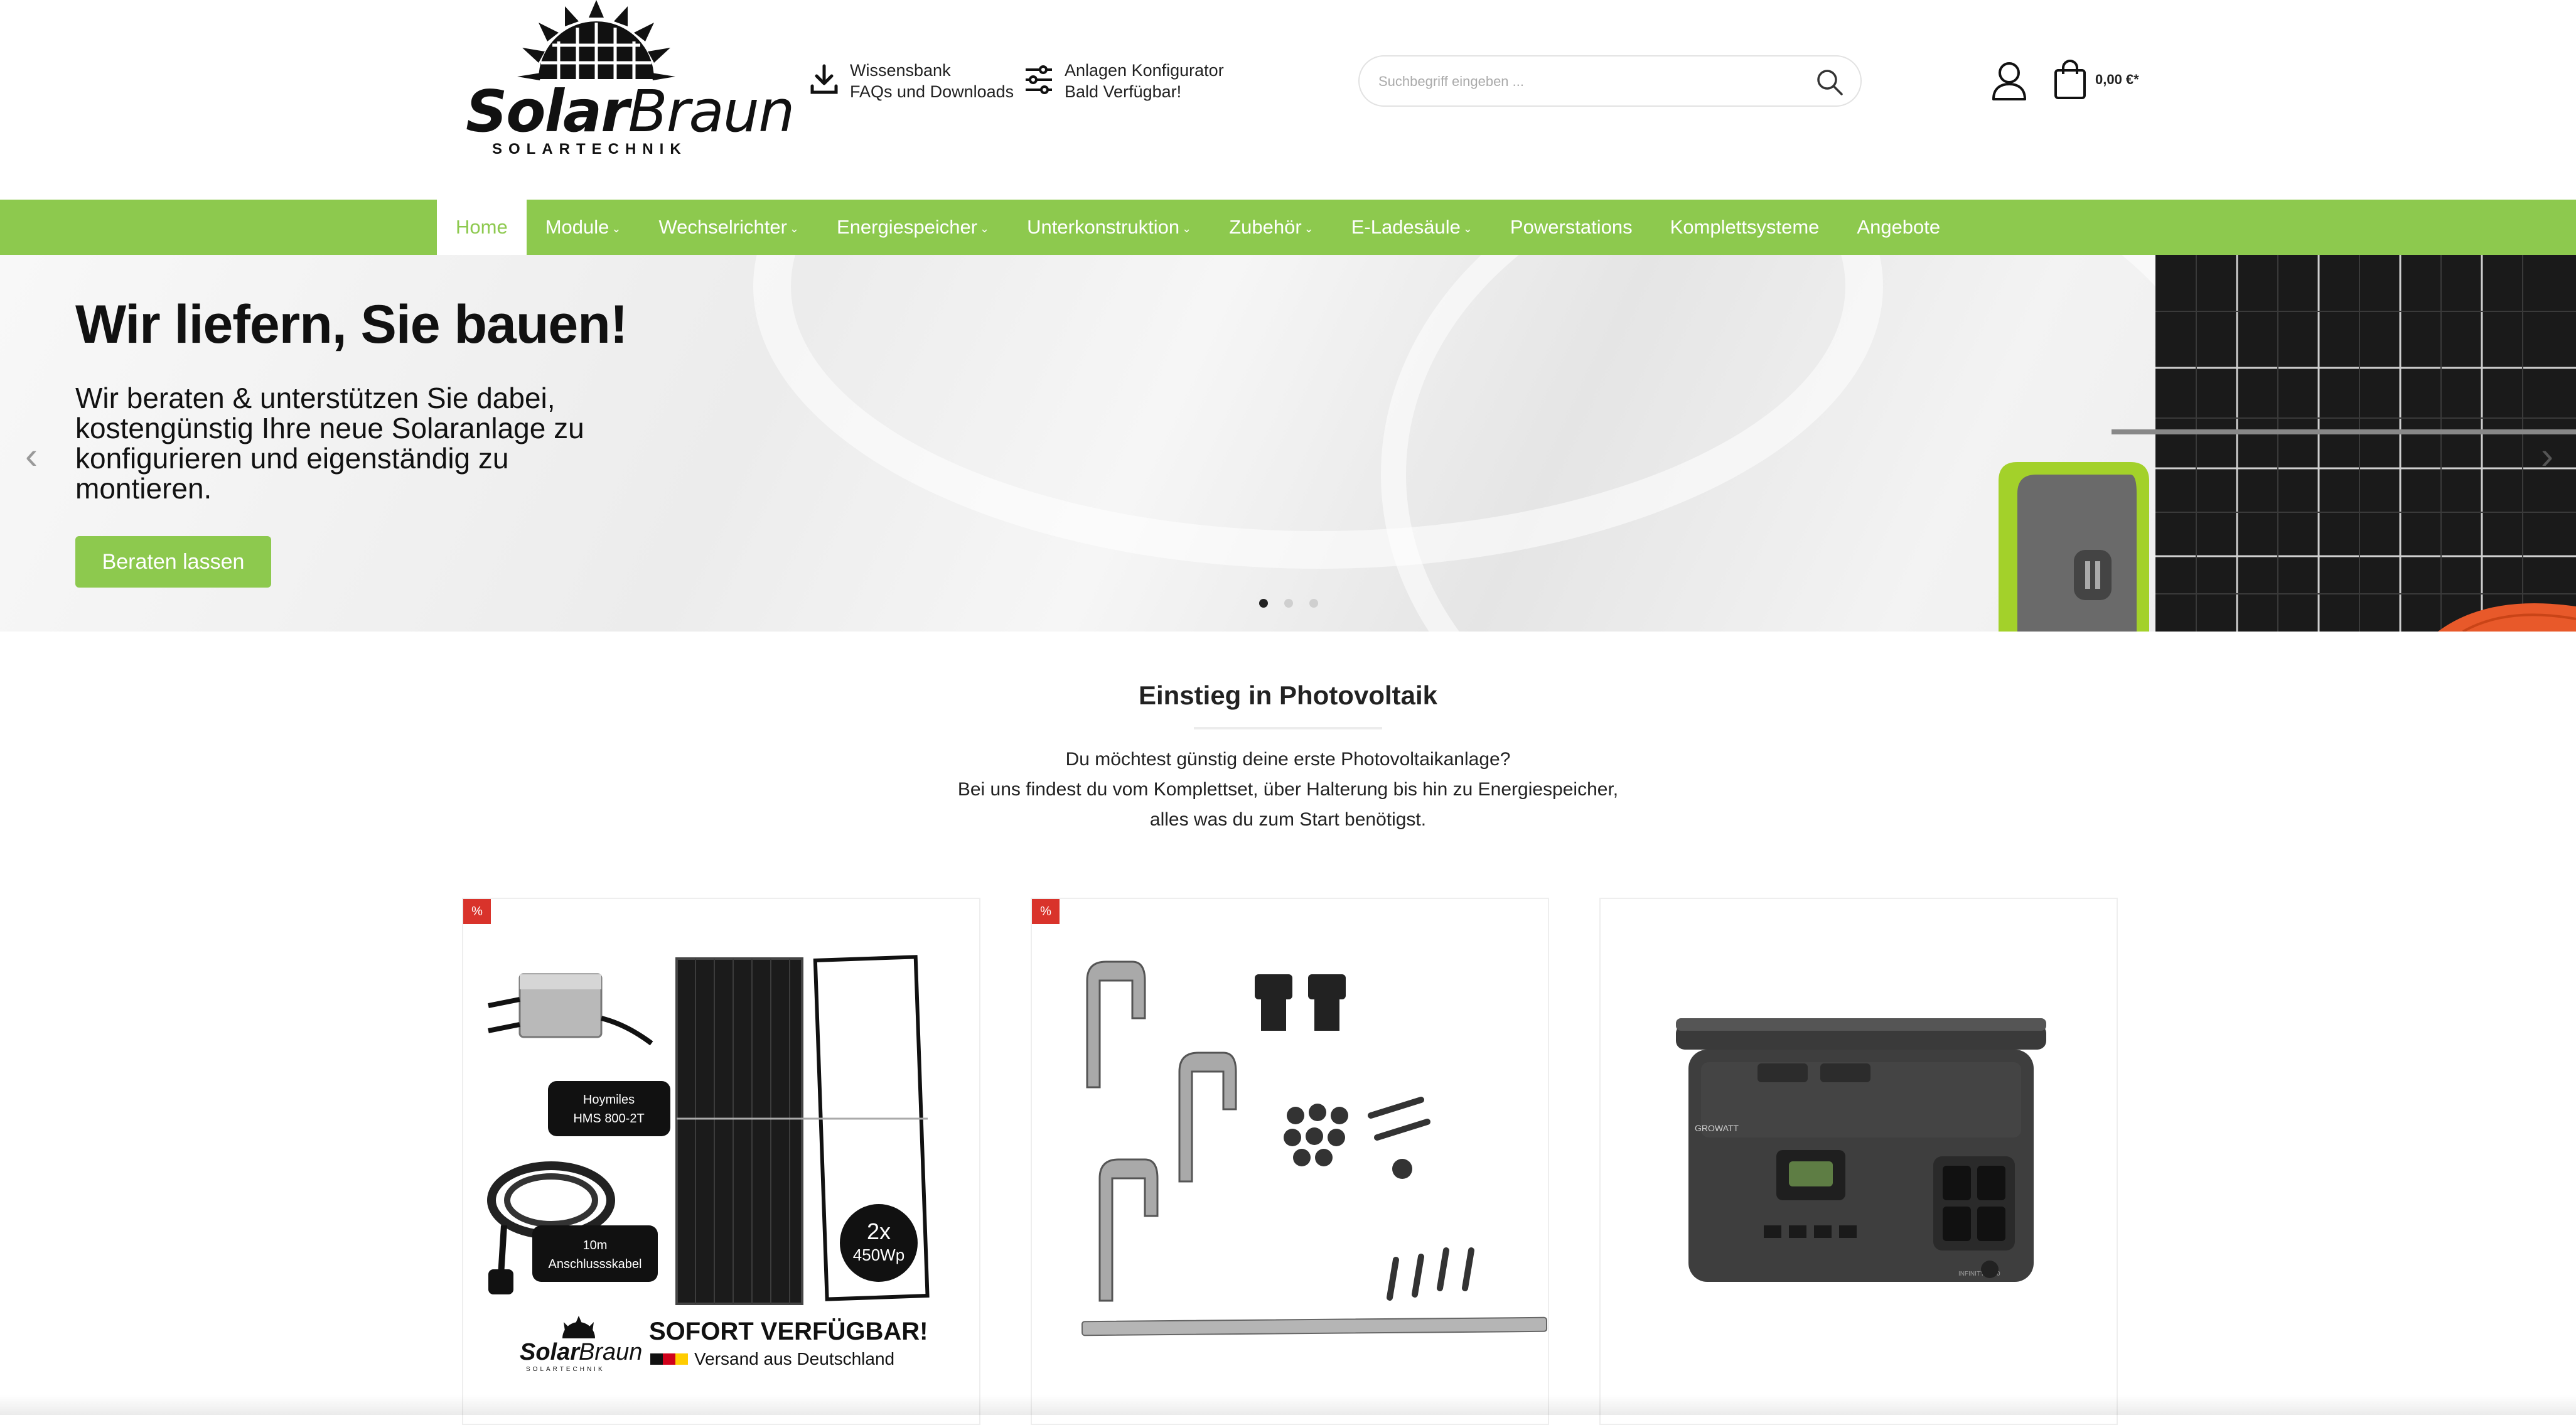  Describe the element at coordinates (1265, 227) in the screenshot. I see `nav-item-label: Zubehör` at that location.